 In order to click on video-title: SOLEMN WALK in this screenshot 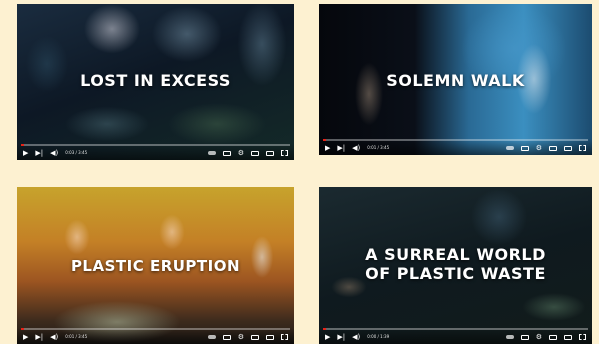, I will do `click(455, 80)`.